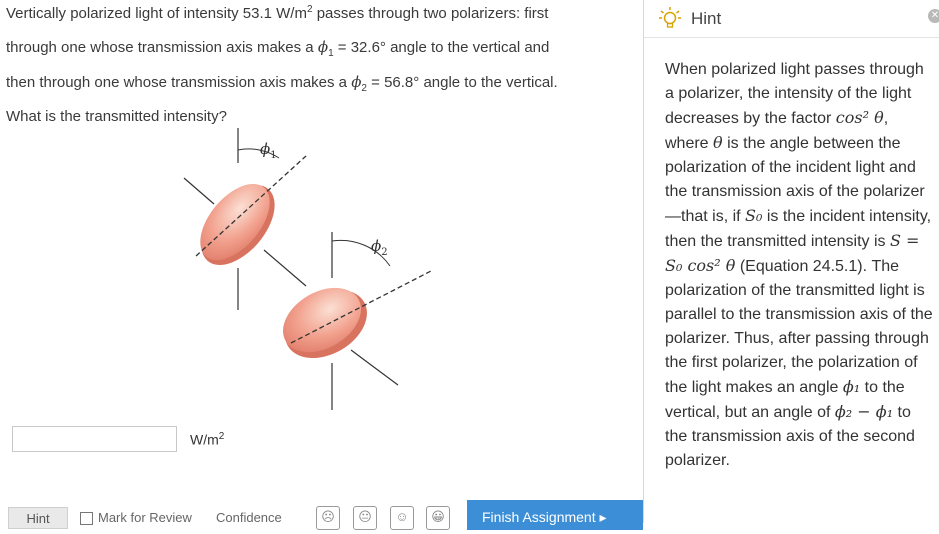 This screenshot has height=534, width=939. Describe the element at coordinates (116, 116) in the screenshot. I see `question-line-4: What is the transmitted intensity?` at that location.